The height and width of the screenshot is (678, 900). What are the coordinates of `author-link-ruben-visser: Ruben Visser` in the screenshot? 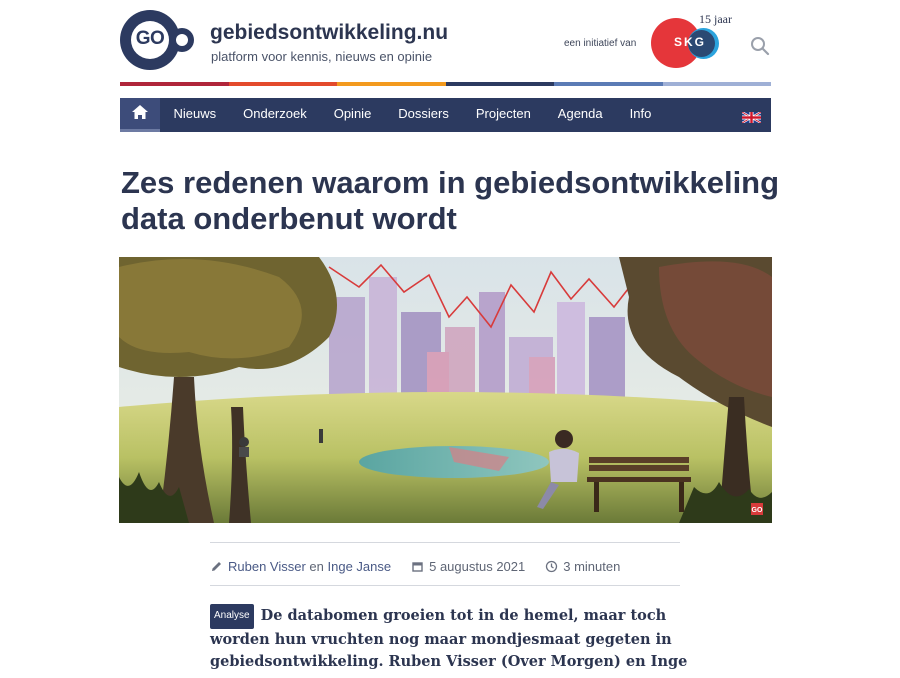 It's located at (267, 566).